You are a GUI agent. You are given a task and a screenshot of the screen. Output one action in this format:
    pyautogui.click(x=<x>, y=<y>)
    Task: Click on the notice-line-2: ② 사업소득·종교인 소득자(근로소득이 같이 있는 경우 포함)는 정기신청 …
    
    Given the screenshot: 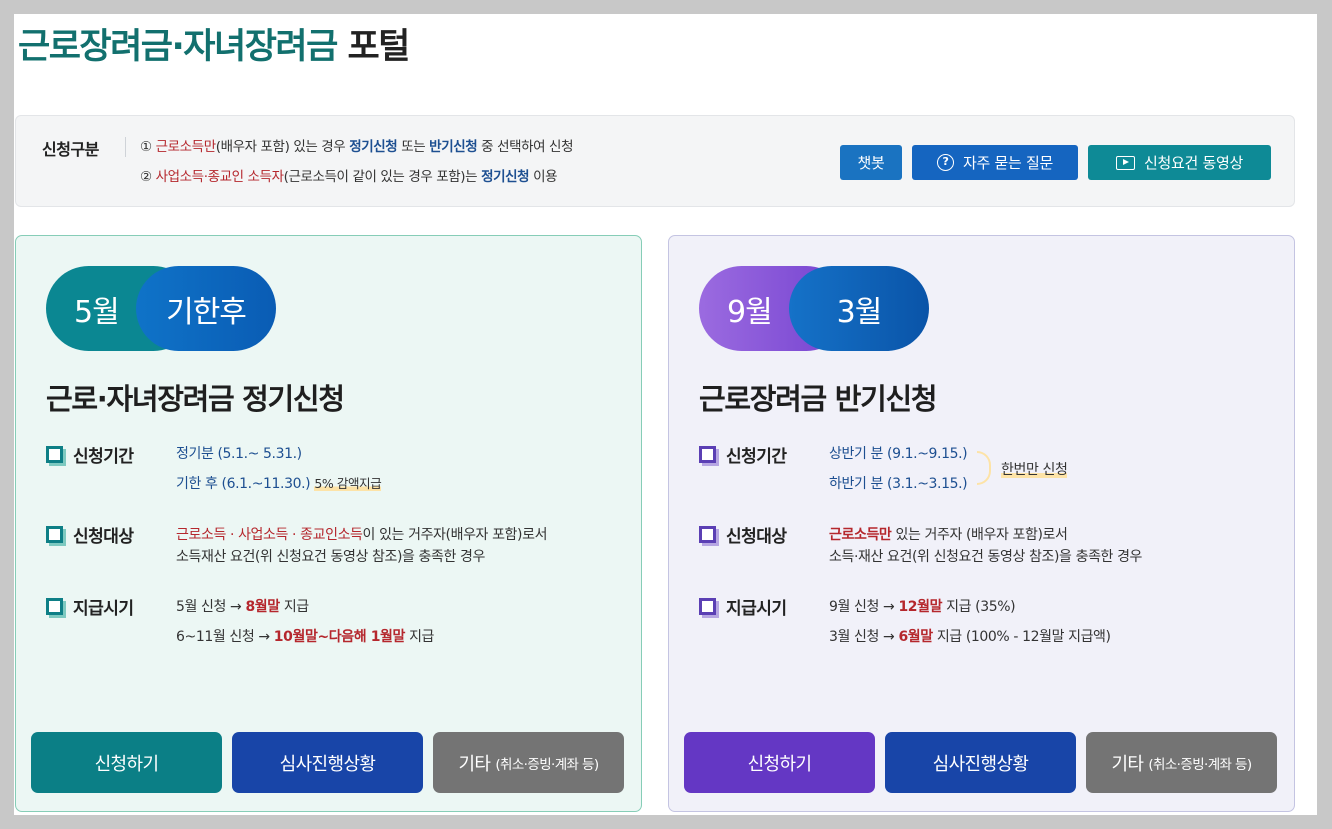 What is the action you would take?
    pyautogui.click(x=349, y=175)
    